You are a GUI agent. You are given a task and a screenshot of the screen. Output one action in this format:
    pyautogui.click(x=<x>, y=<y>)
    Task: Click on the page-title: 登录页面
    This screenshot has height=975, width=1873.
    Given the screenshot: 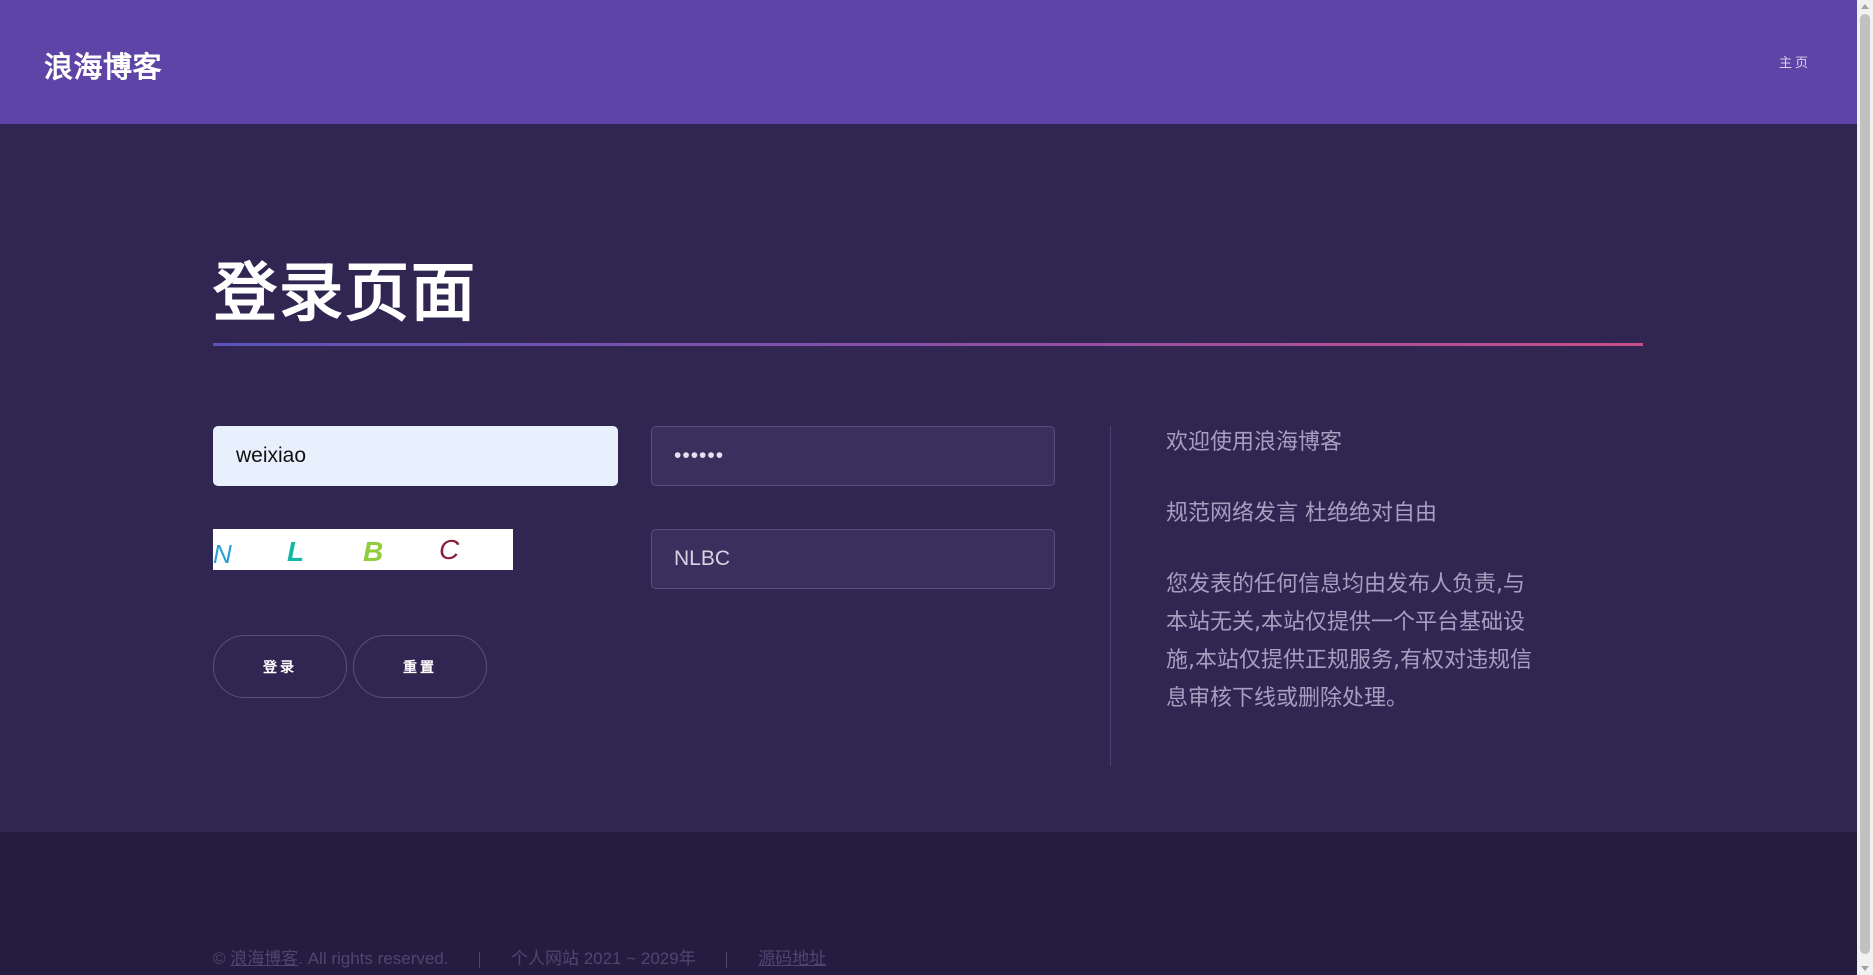 What is the action you would take?
    pyautogui.click(x=345, y=294)
    